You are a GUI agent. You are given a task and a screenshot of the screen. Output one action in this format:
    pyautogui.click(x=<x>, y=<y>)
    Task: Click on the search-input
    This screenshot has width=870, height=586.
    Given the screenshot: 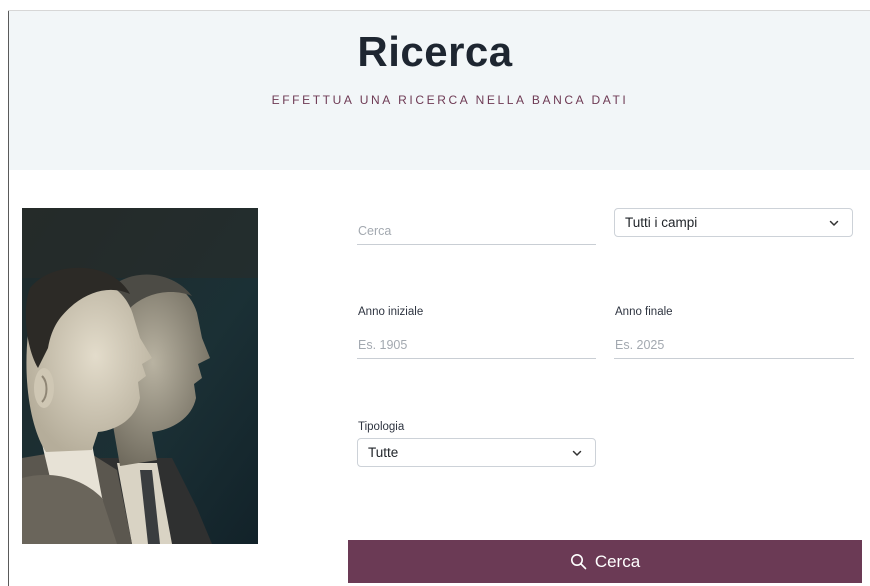 What is the action you would take?
    pyautogui.click(x=476, y=231)
    